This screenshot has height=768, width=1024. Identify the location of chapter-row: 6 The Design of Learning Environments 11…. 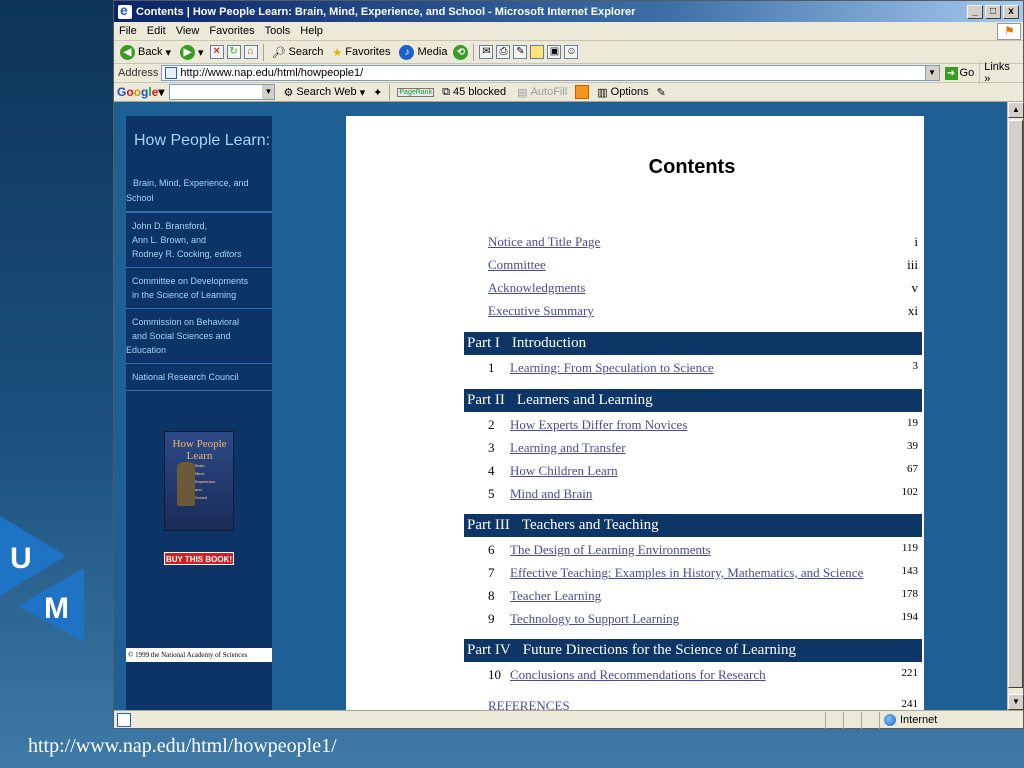
(703, 551).